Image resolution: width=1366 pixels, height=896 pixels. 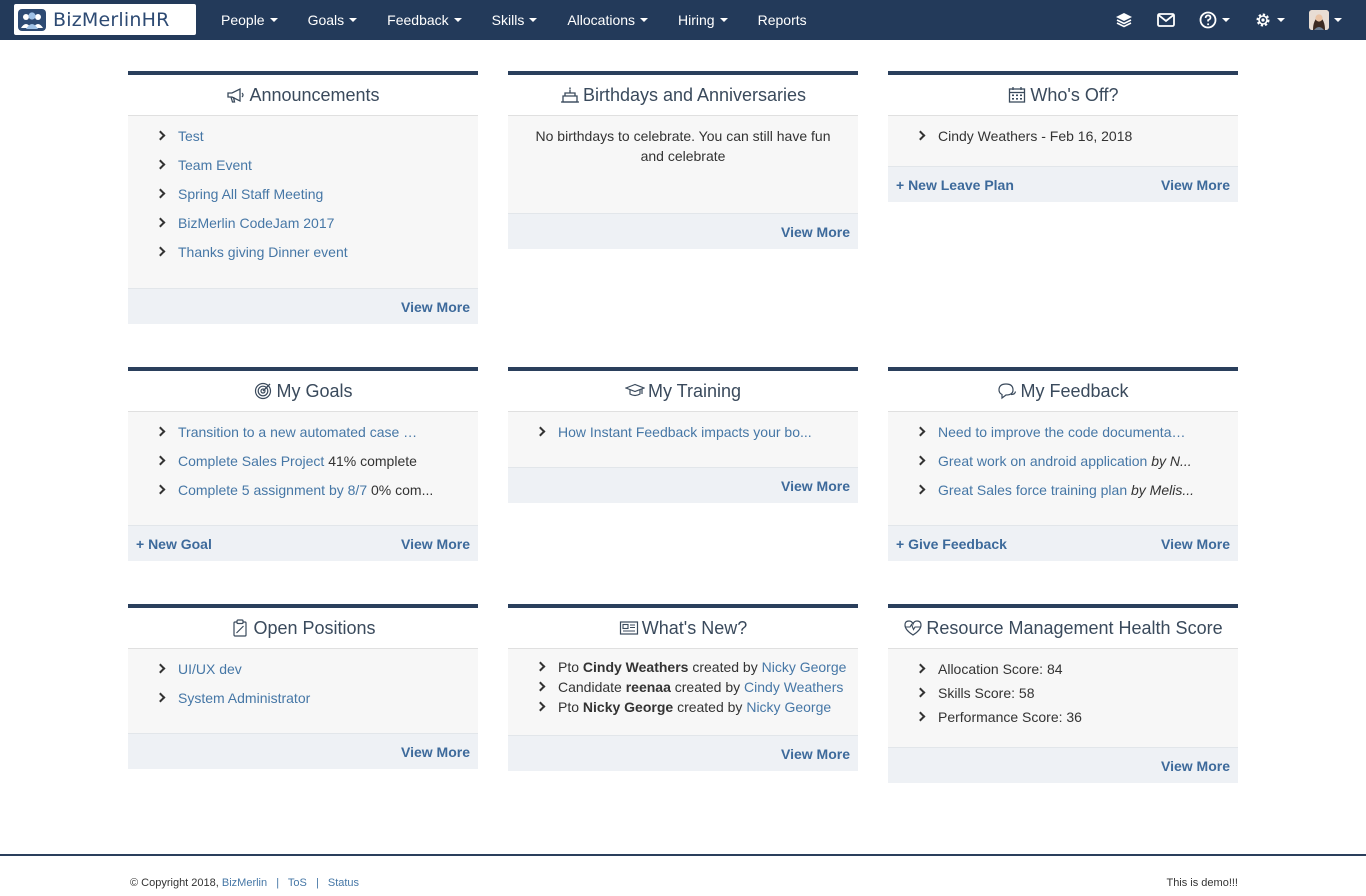 What do you see at coordinates (696, 709) in the screenshot?
I see `list-item: Pto Nicky George created by Nicky George` at bounding box center [696, 709].